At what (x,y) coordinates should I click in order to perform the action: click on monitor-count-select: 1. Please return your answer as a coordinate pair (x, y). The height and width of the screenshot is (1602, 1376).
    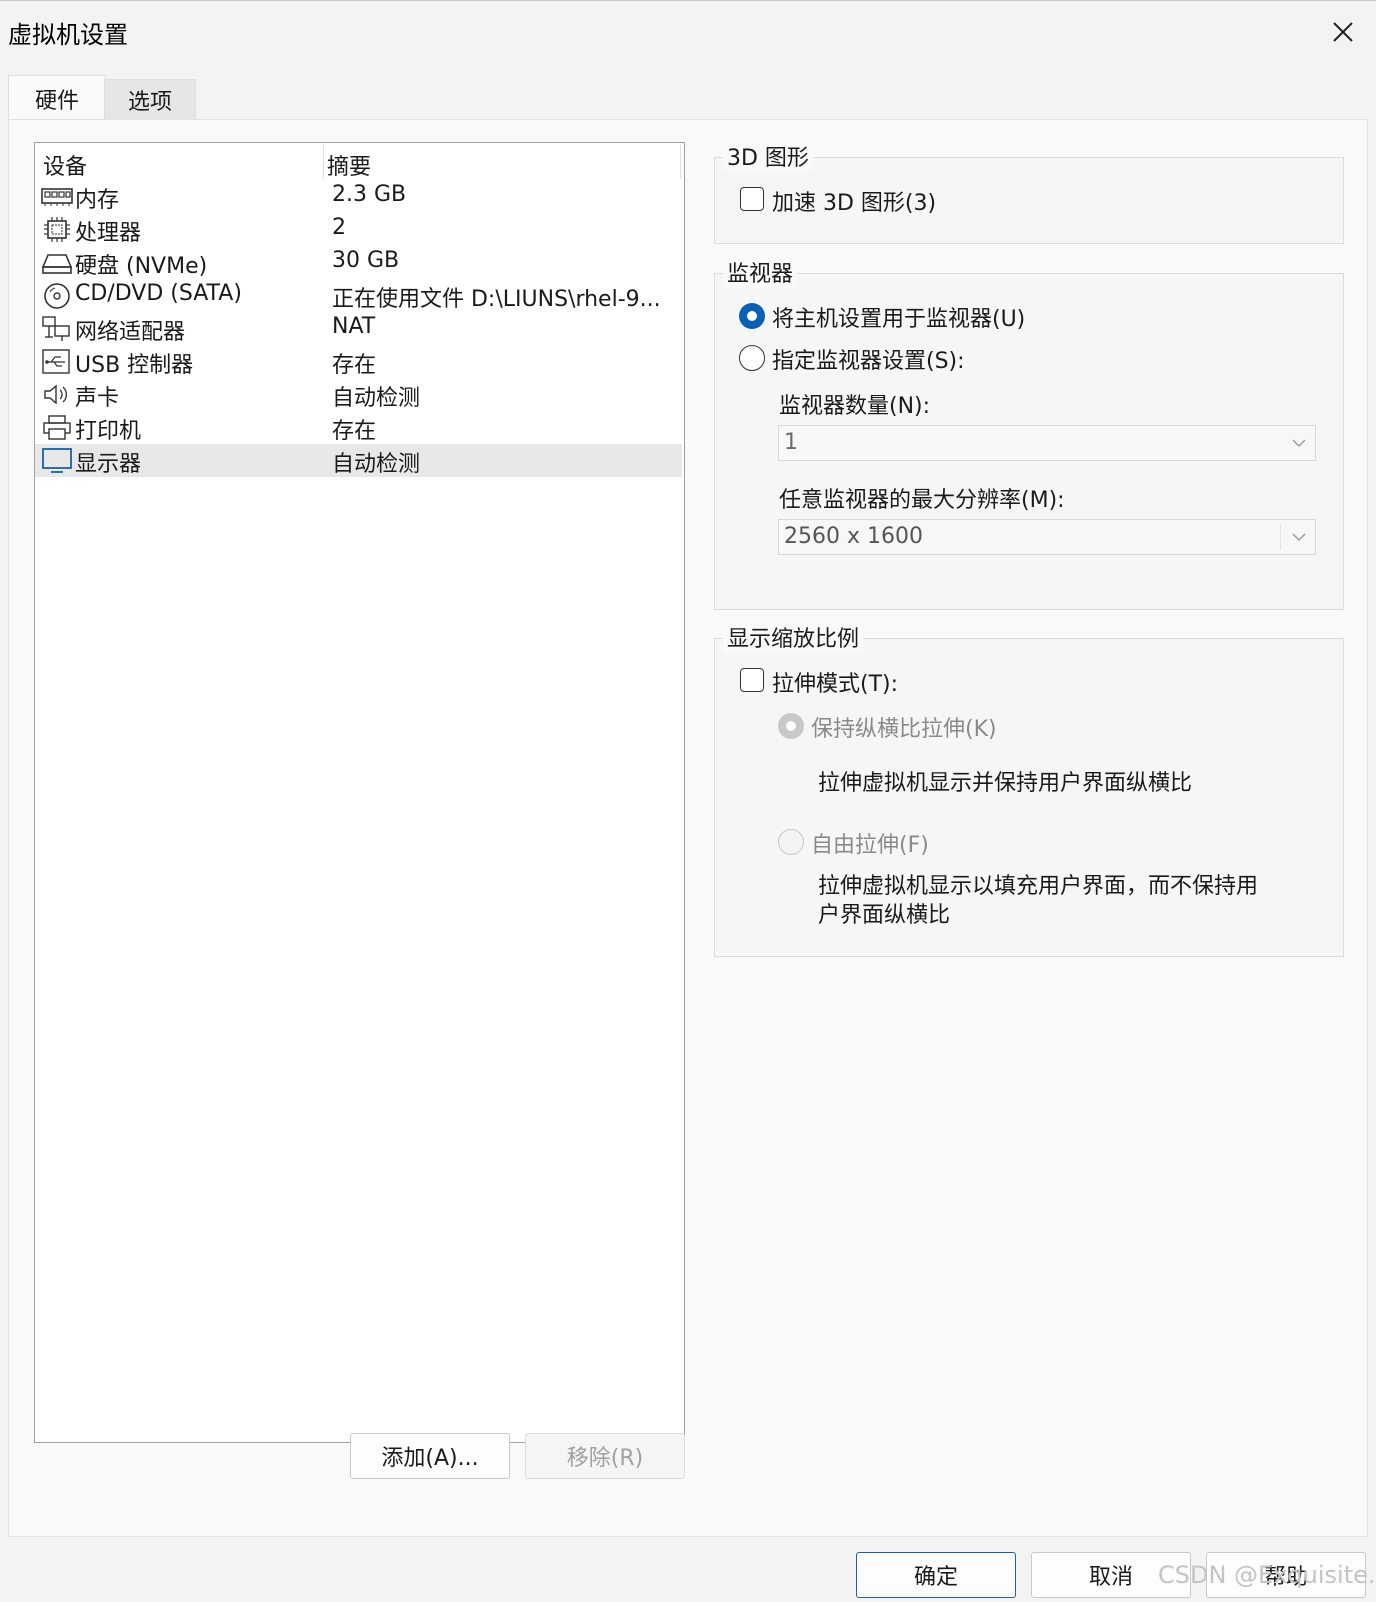
    Looking at the image, I should click on (1047, 443).